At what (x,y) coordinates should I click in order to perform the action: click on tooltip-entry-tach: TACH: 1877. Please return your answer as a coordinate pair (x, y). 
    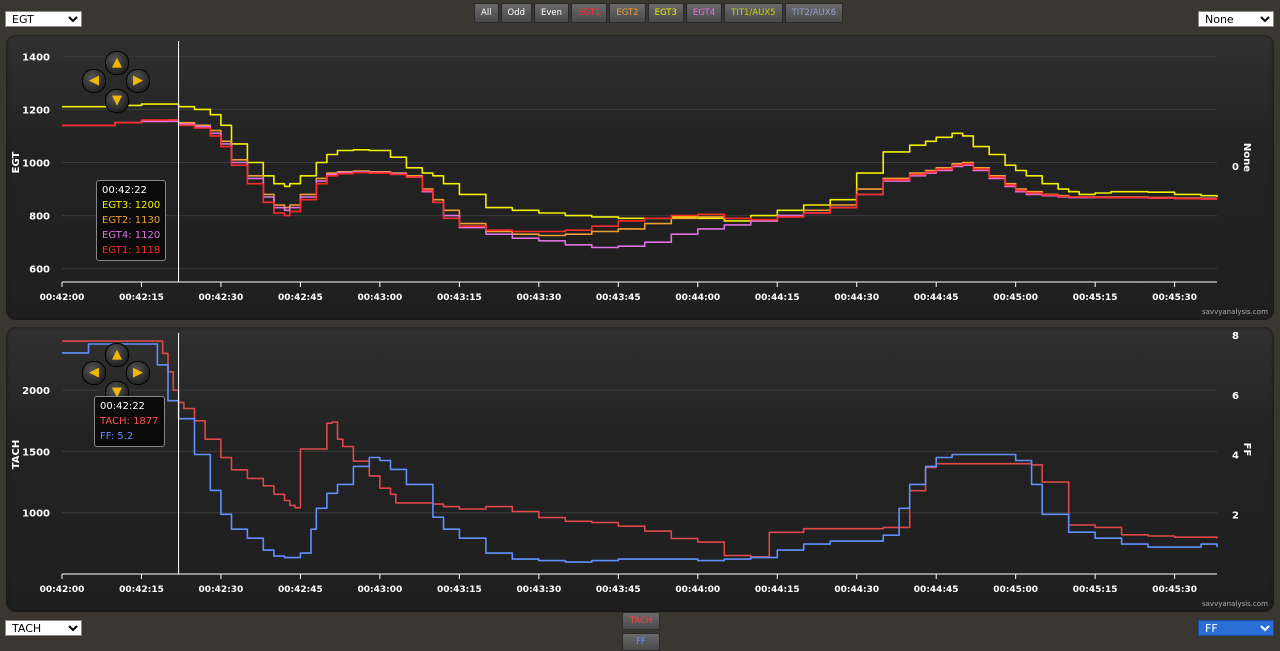
    Looking at the image, I should click on (129, 421).